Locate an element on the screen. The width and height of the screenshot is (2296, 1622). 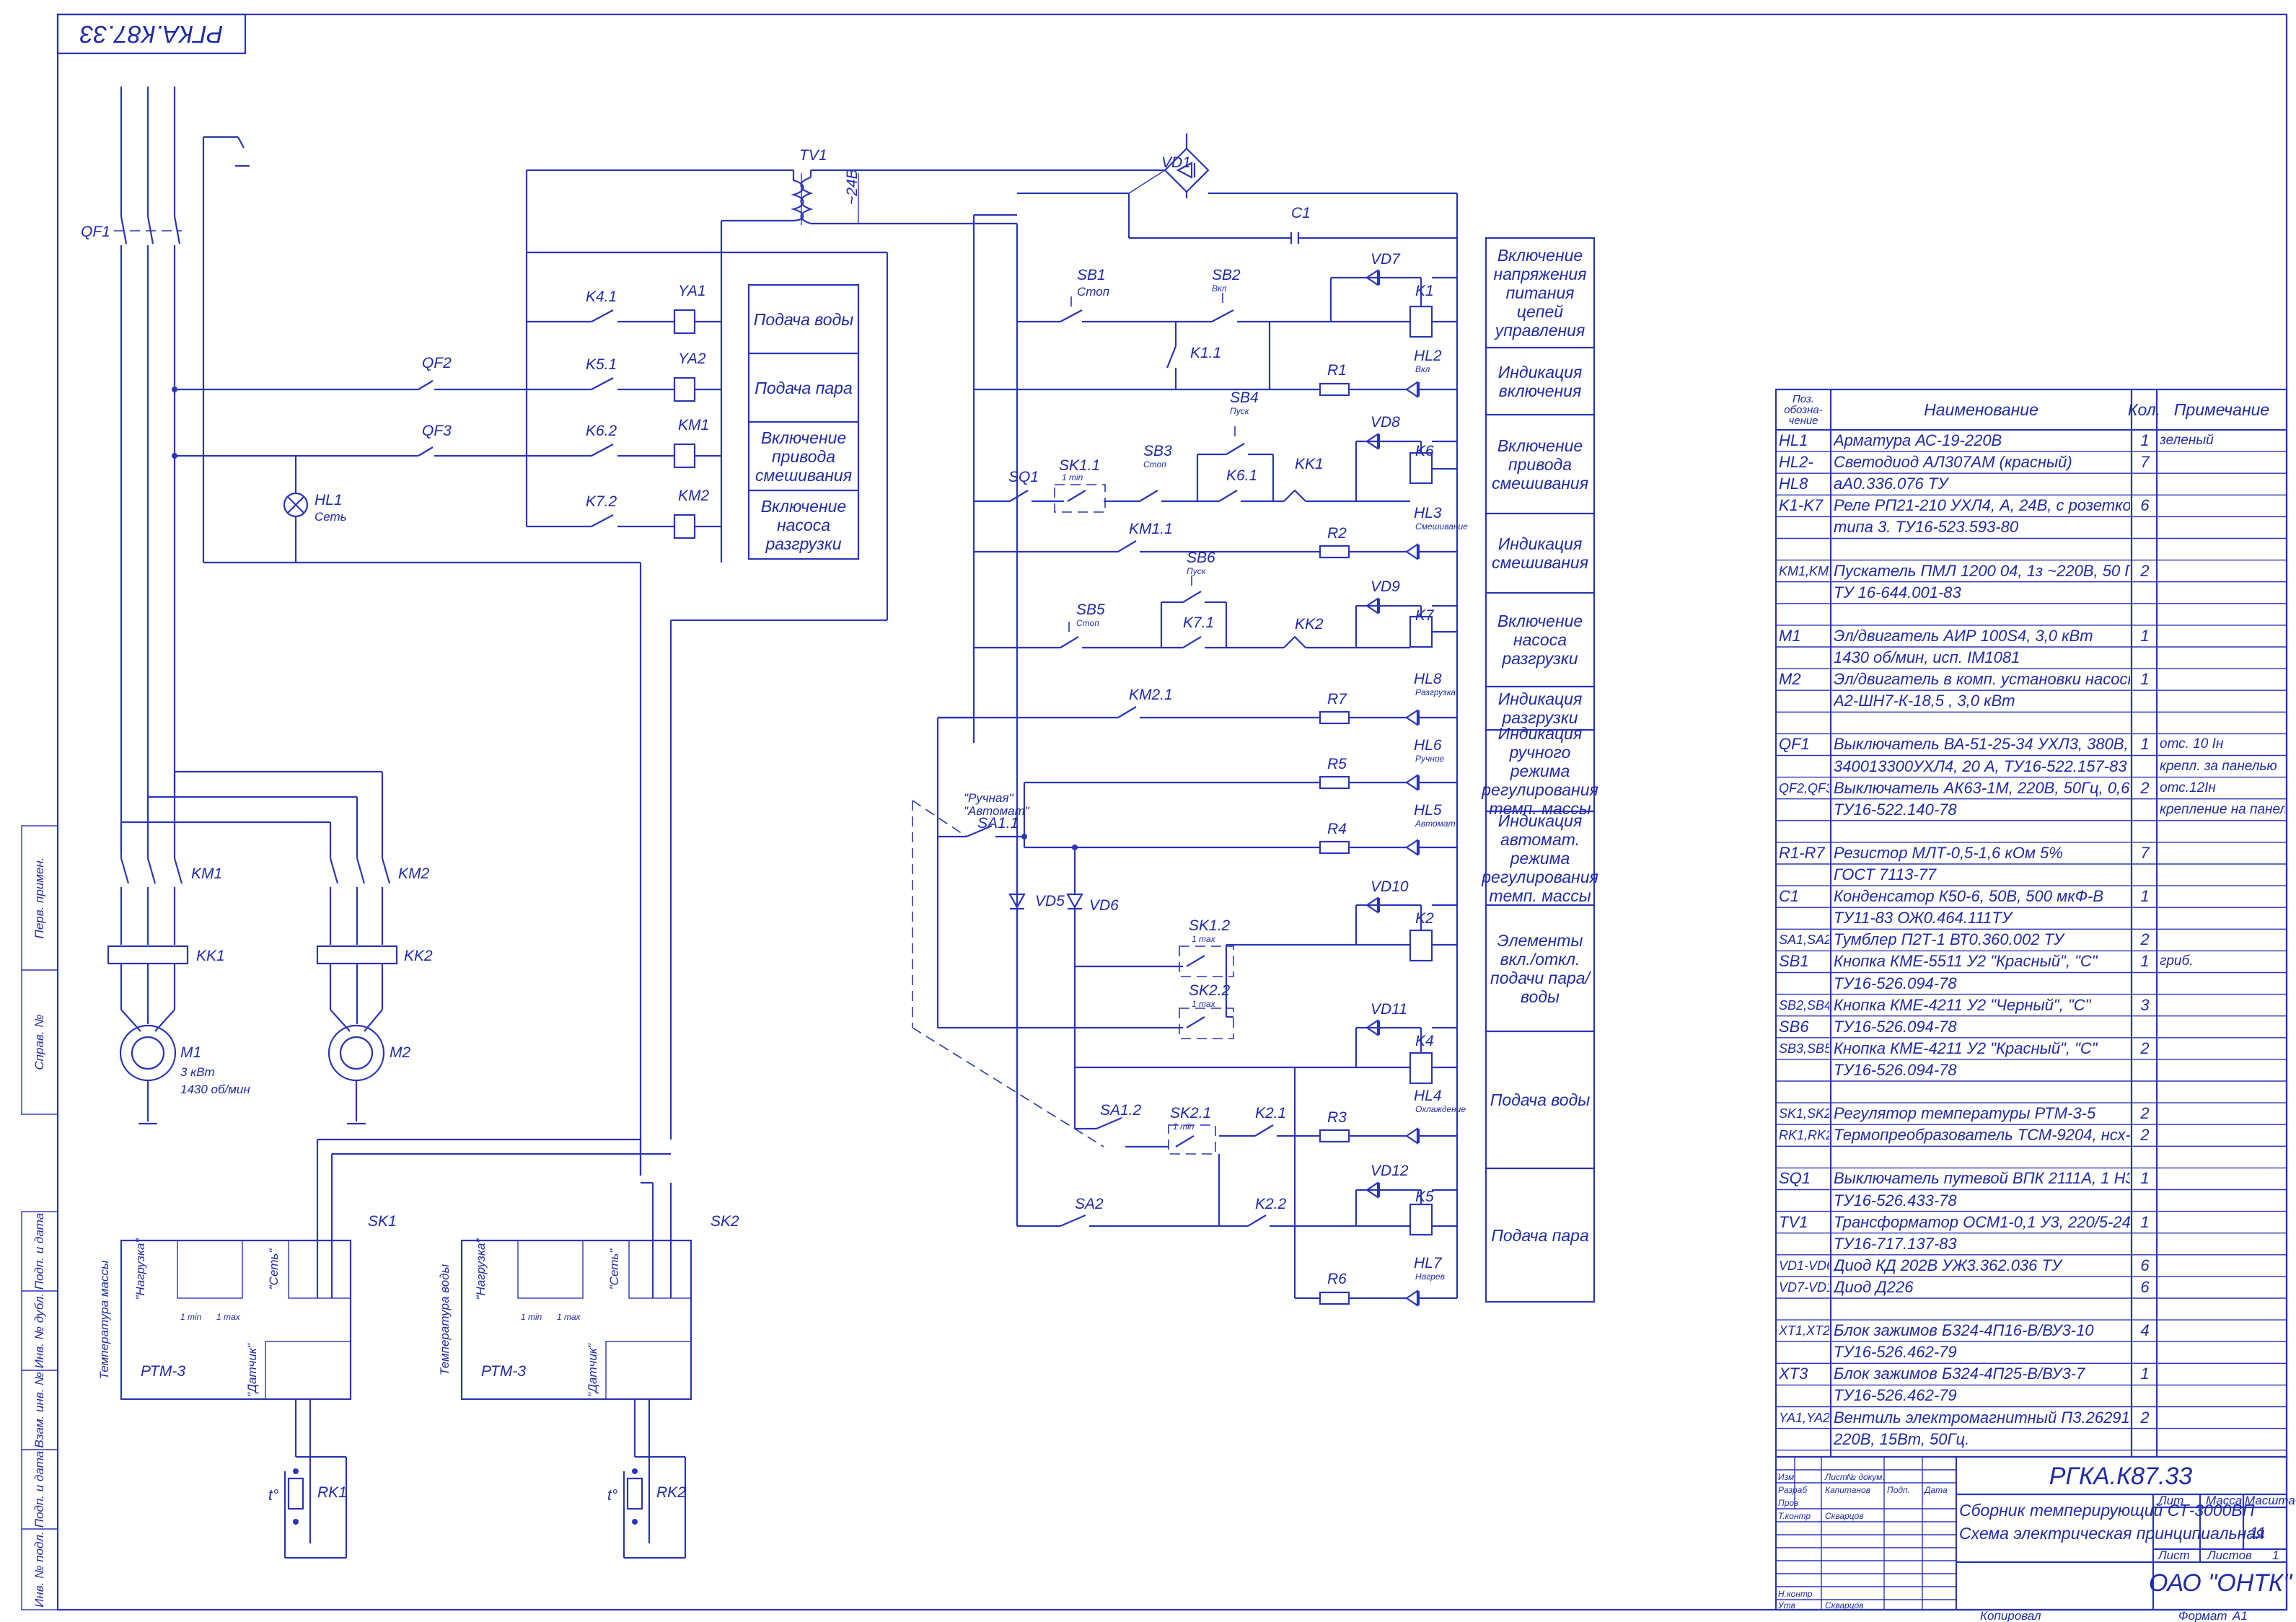
sb1-label: SB1 is located at coordinates (1092, 275).